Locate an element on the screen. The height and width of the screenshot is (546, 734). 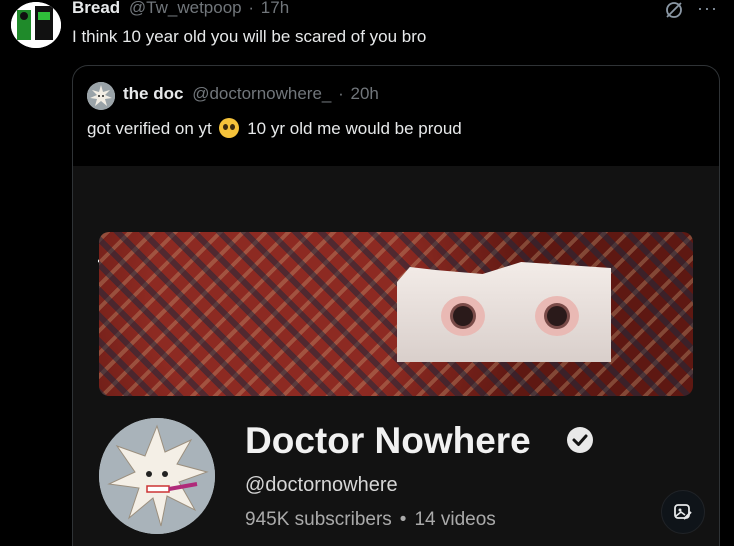
more-options-icon: ··· is located at coordinates (707, 9).